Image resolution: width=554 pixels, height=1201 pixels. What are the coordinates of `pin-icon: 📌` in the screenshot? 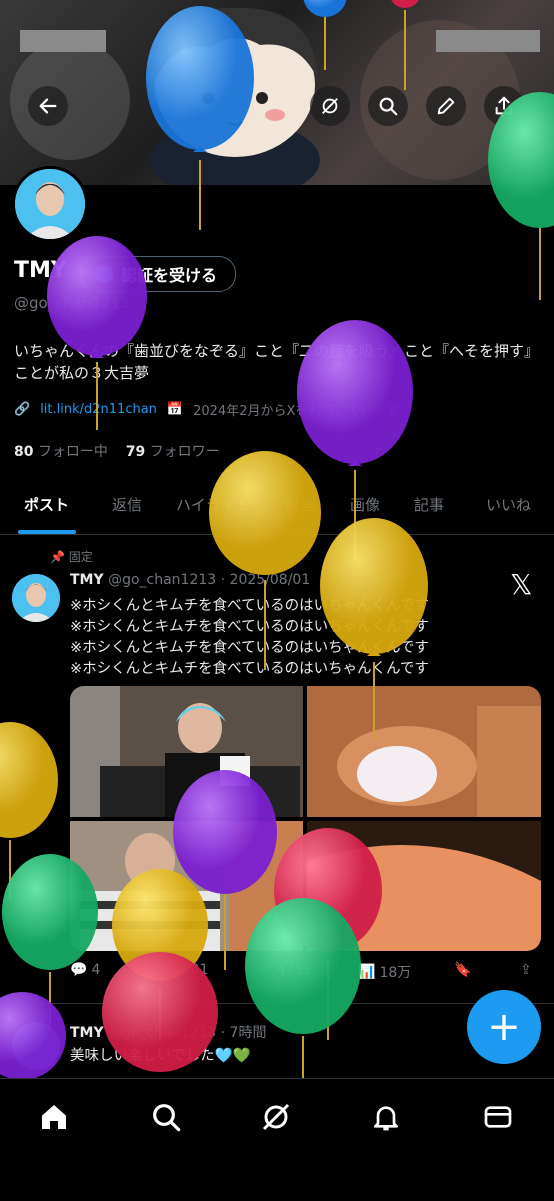 It's located at (57, 557).